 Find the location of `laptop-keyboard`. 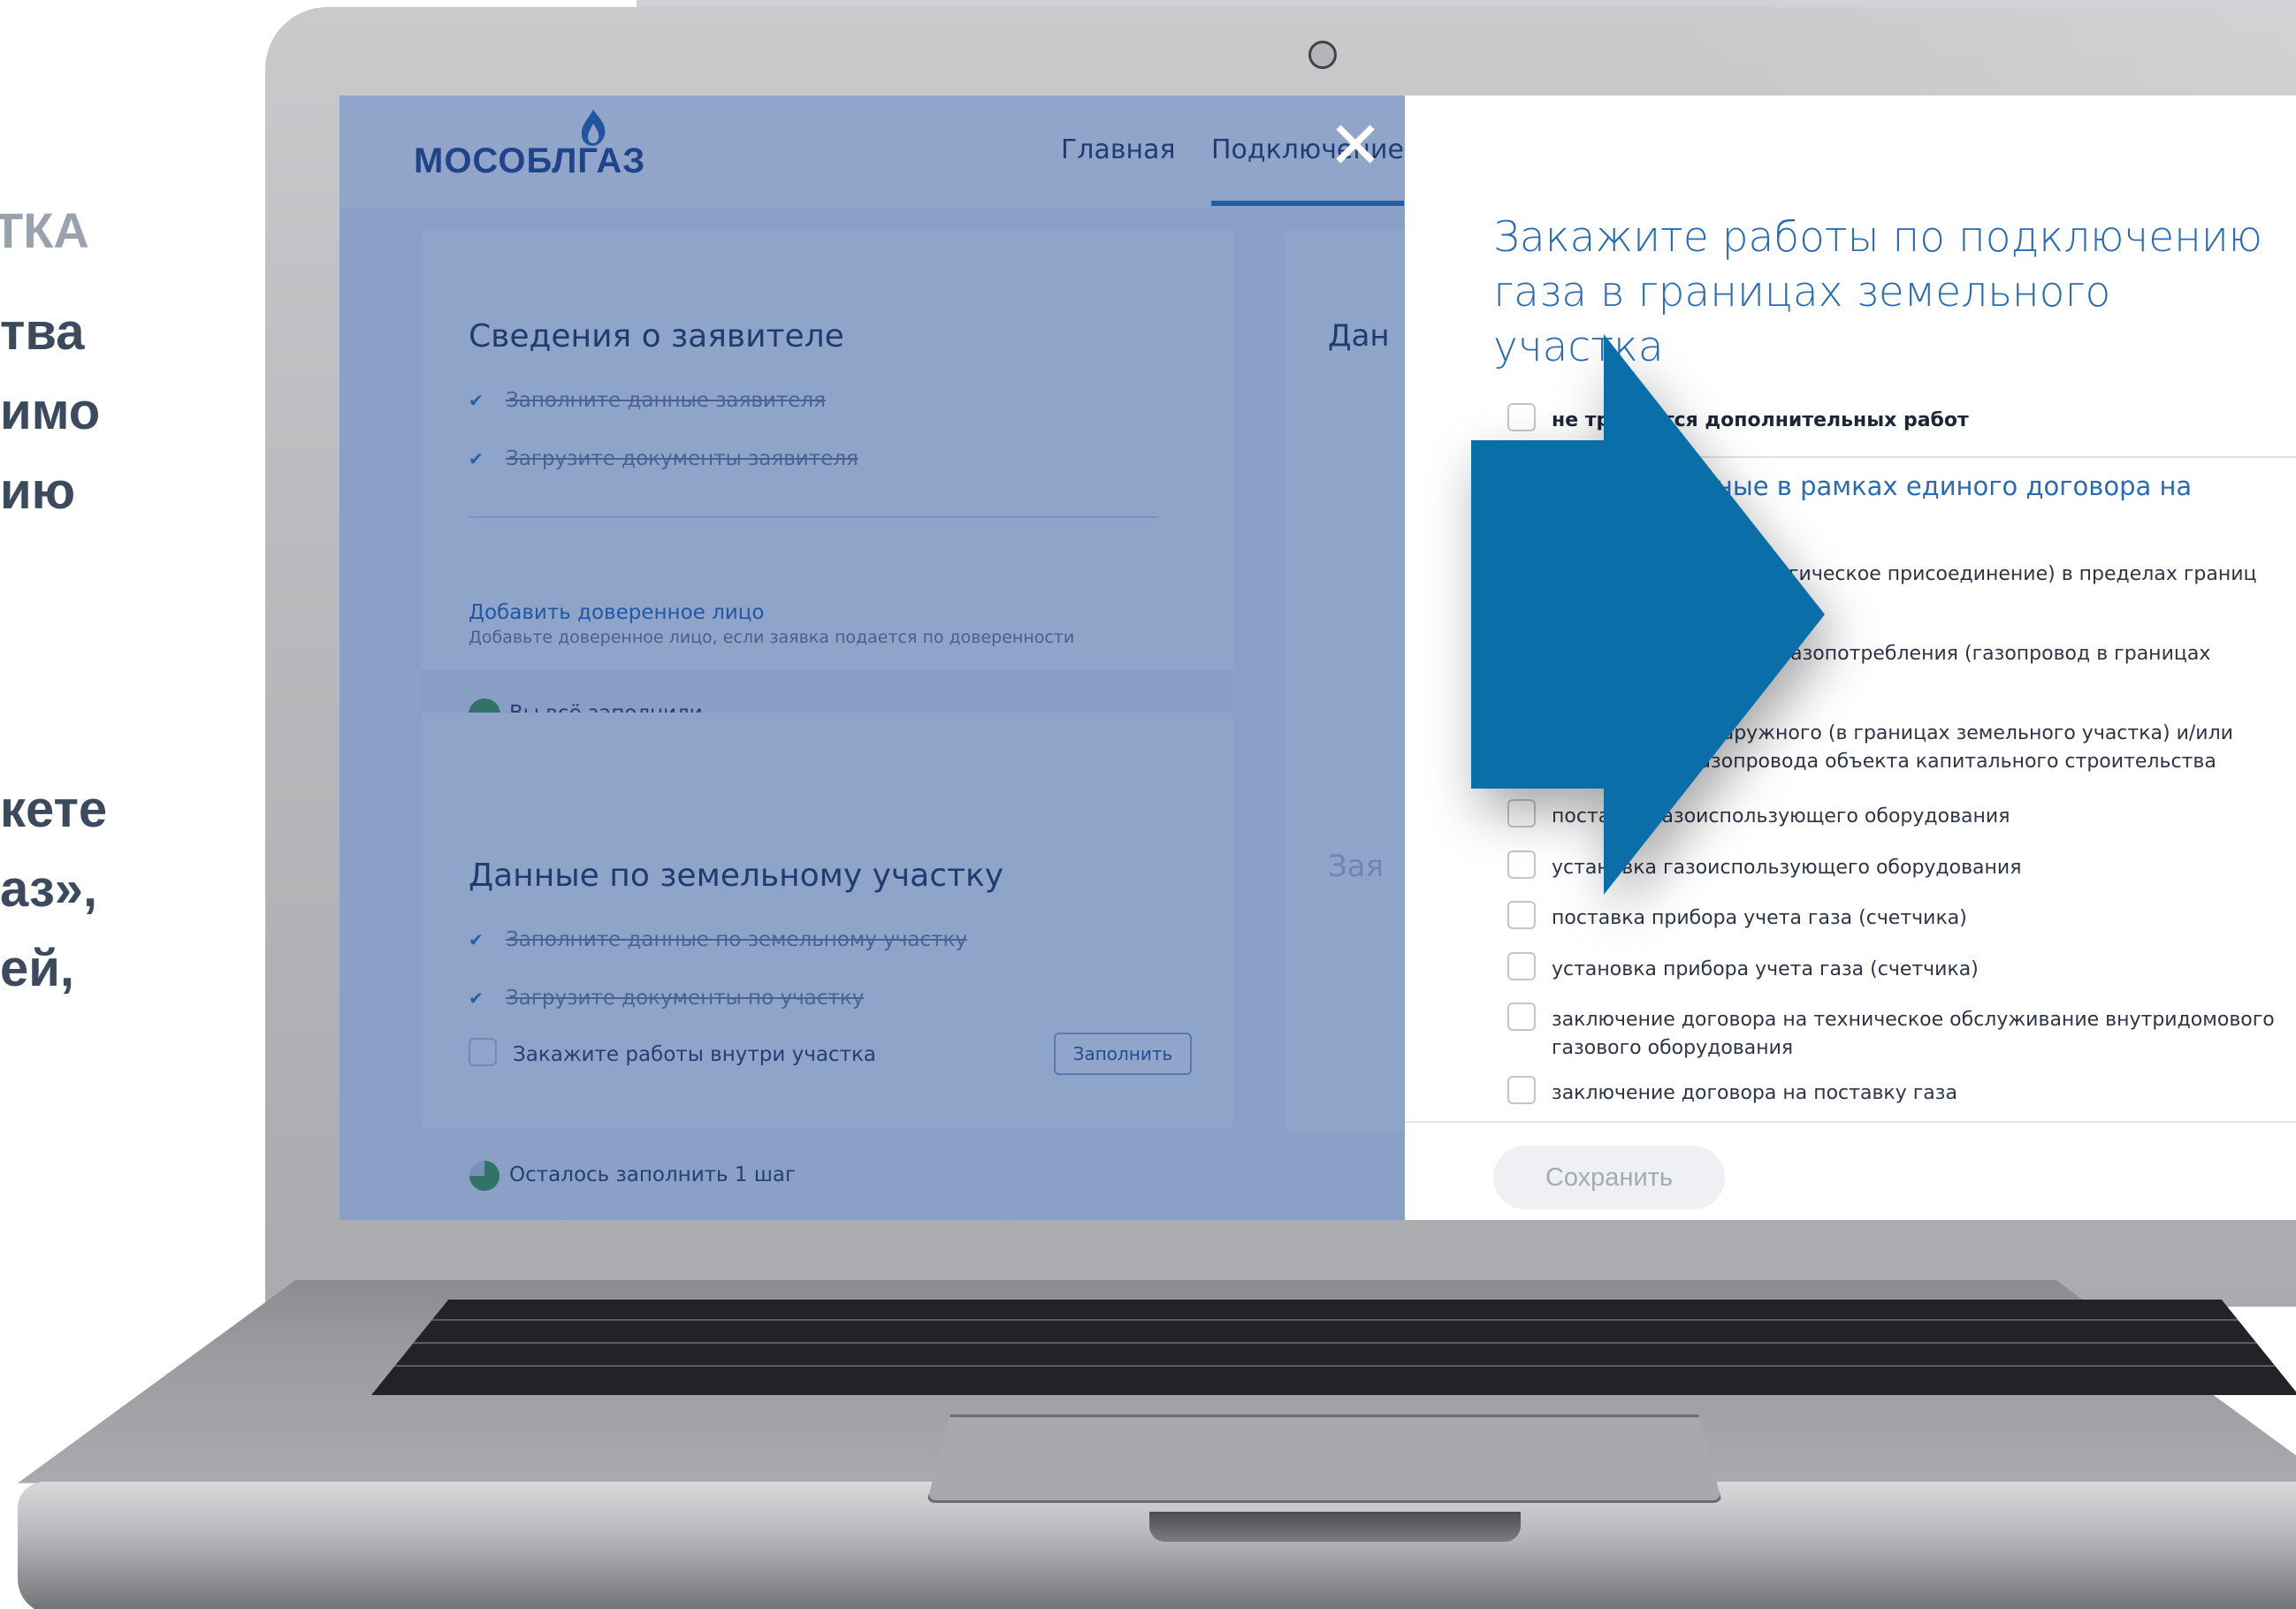

laptop-keyboard is located at coordinates (1333, 1347).